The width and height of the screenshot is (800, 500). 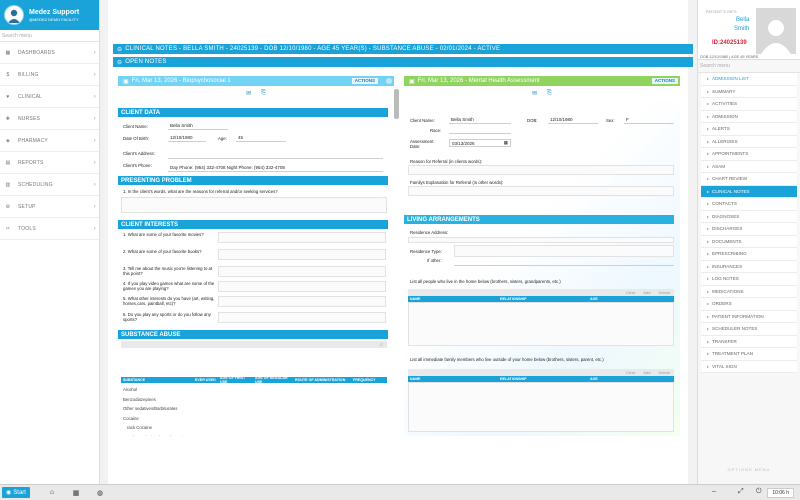 I want to click on user-icon: ◍, so click(x=100, y=493).